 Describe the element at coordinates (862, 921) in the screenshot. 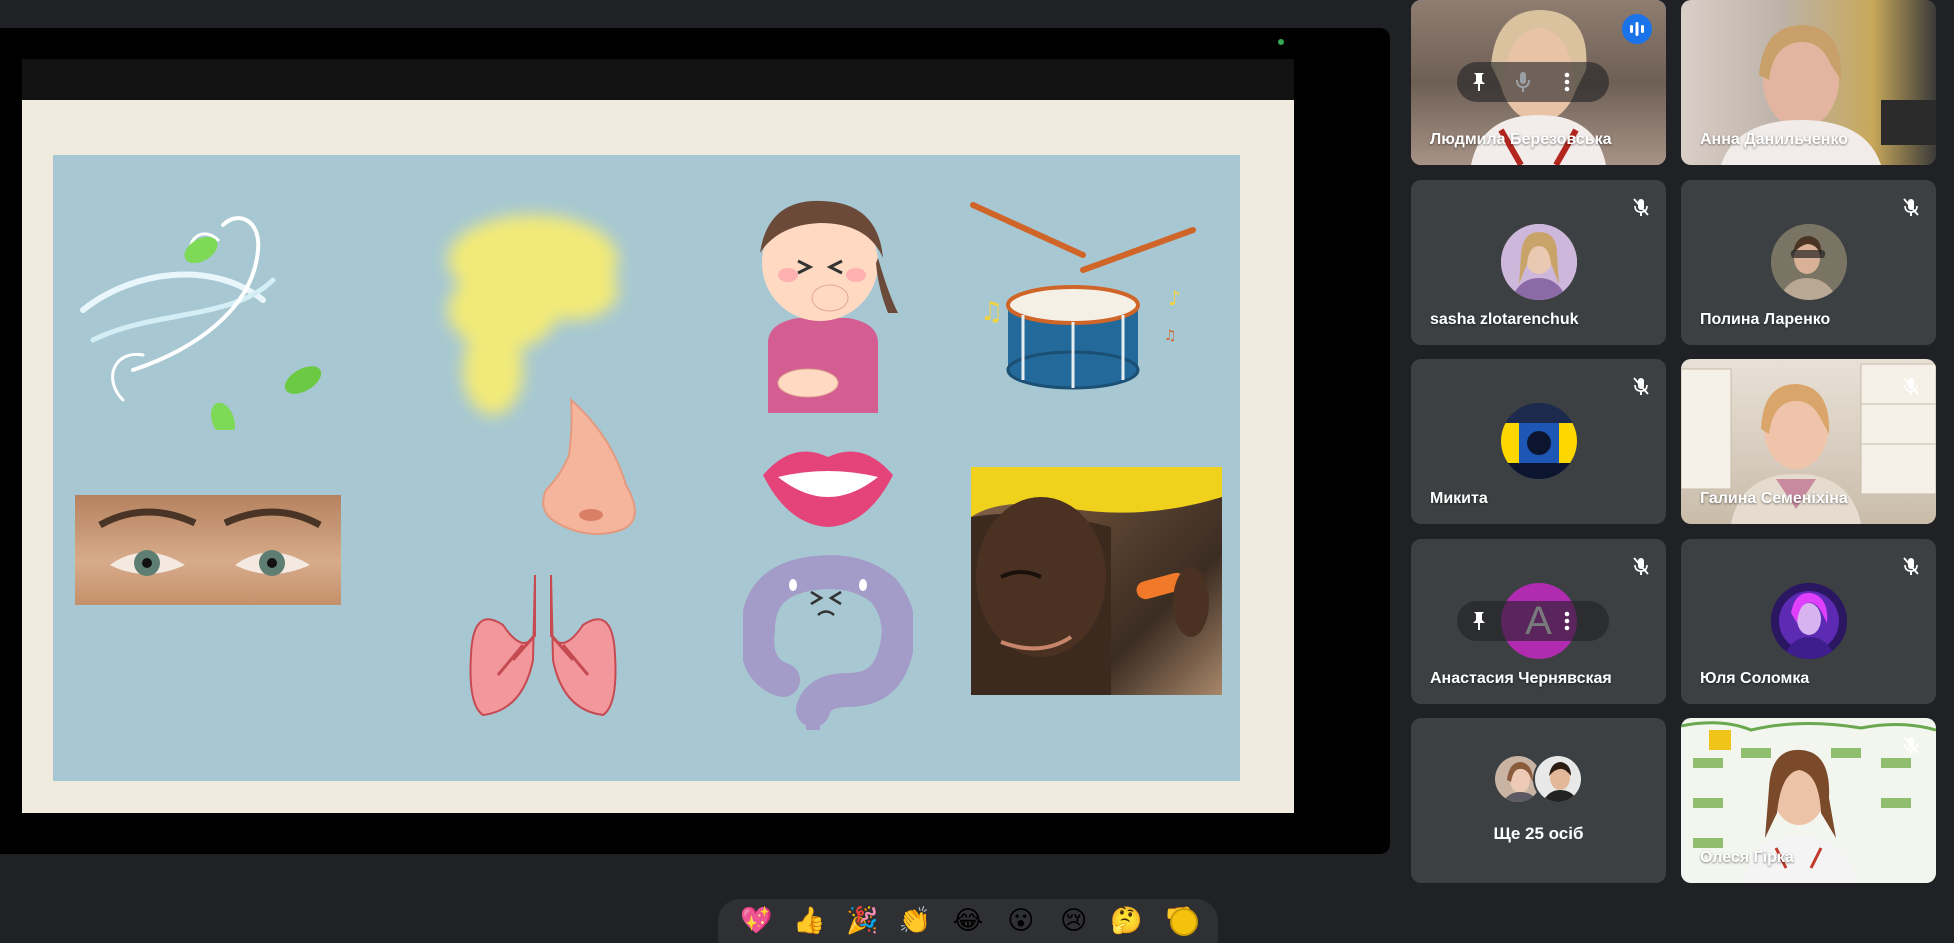

I see `party-popper-icon: 🎉` at that location.